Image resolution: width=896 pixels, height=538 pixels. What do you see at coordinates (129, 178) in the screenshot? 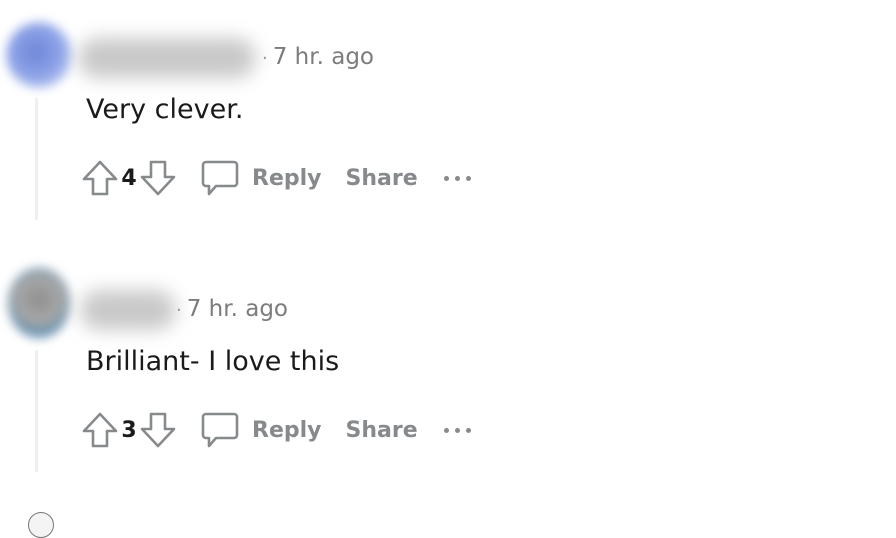
I see `vote-score: 4` at bounding box center [129, 178].